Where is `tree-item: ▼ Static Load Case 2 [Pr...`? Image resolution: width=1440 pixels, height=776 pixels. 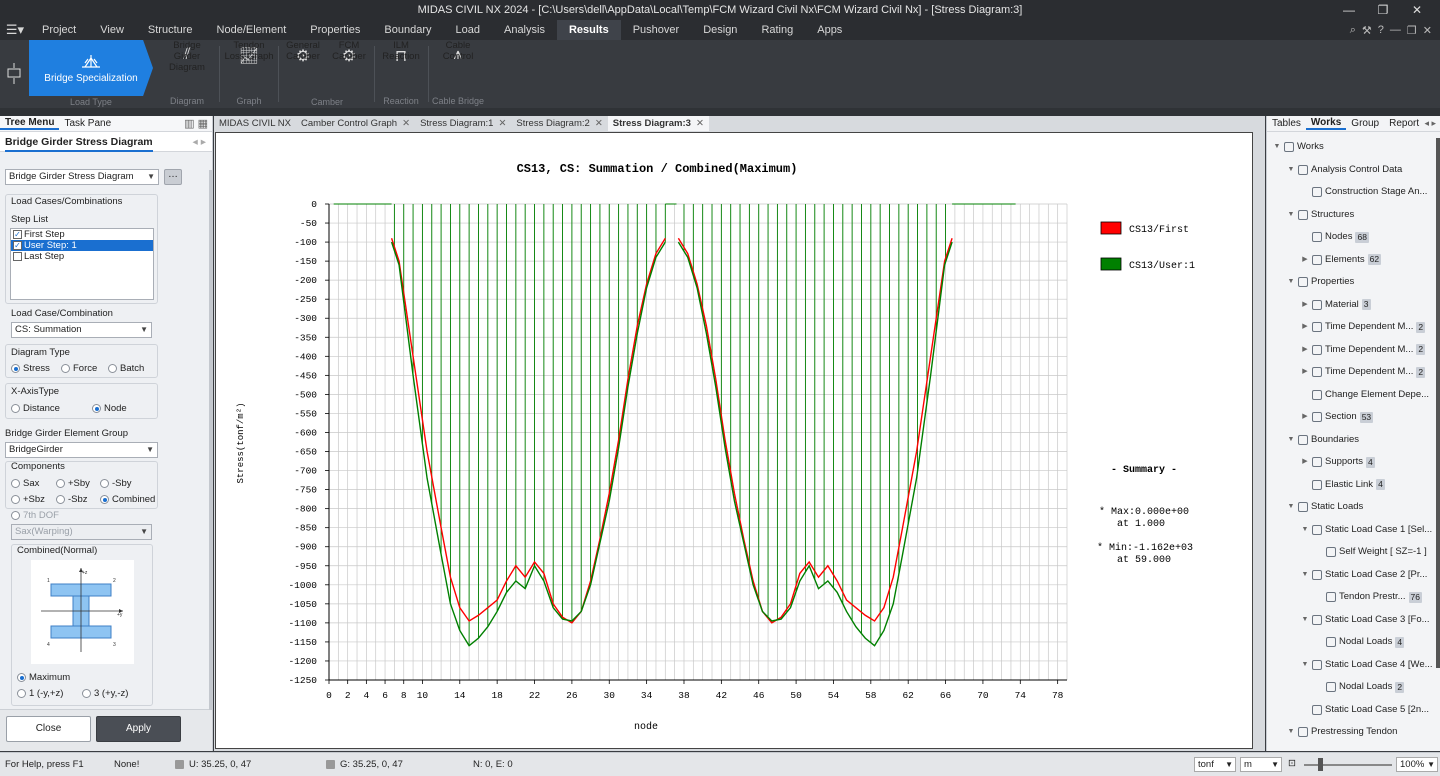
tree-item: ▼ Static Load Case 2 [Pr... is located at coordinates (1364, 575).